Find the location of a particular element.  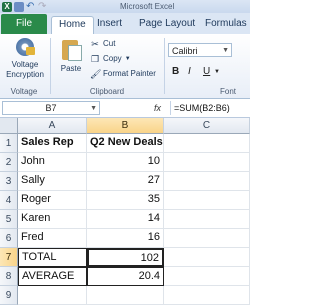

row-header: 7 is located at coordinates (9, 257).